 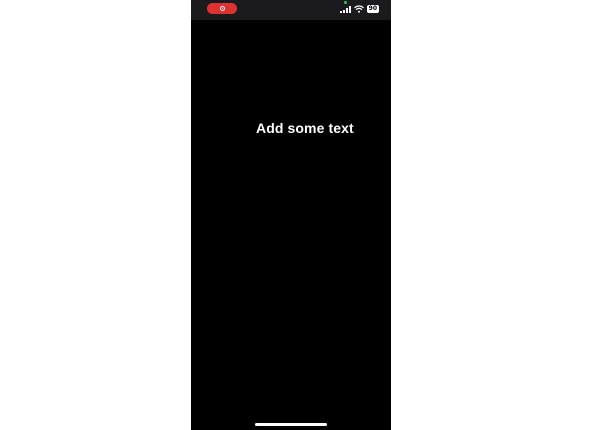 I want to click on screen-recording-icon, so click(x=222, y=8).